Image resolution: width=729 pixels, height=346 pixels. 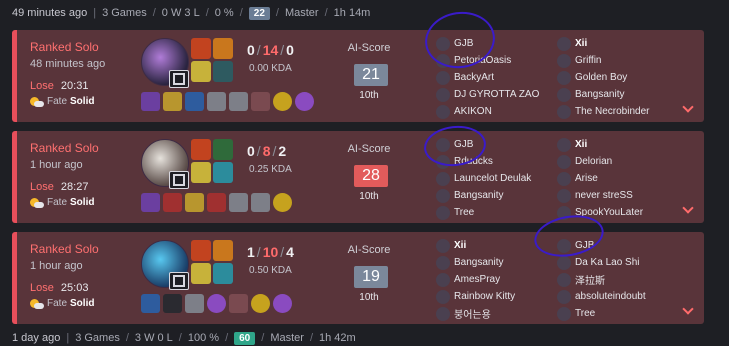 What do you see at coordinates (496, 60) in the screenshot?
I see `player-row: PetoriaOasis` at bounding box center [496, 60].